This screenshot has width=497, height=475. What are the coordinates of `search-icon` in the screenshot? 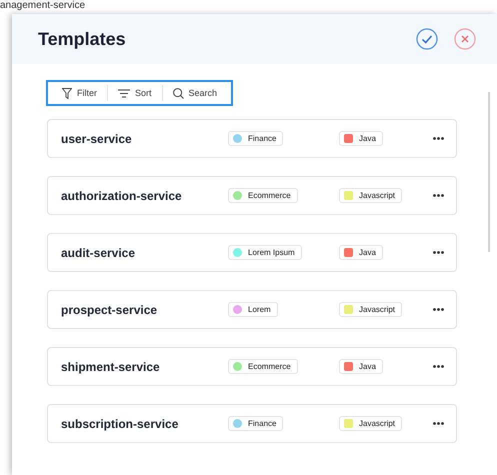 It's located at (178, 93).